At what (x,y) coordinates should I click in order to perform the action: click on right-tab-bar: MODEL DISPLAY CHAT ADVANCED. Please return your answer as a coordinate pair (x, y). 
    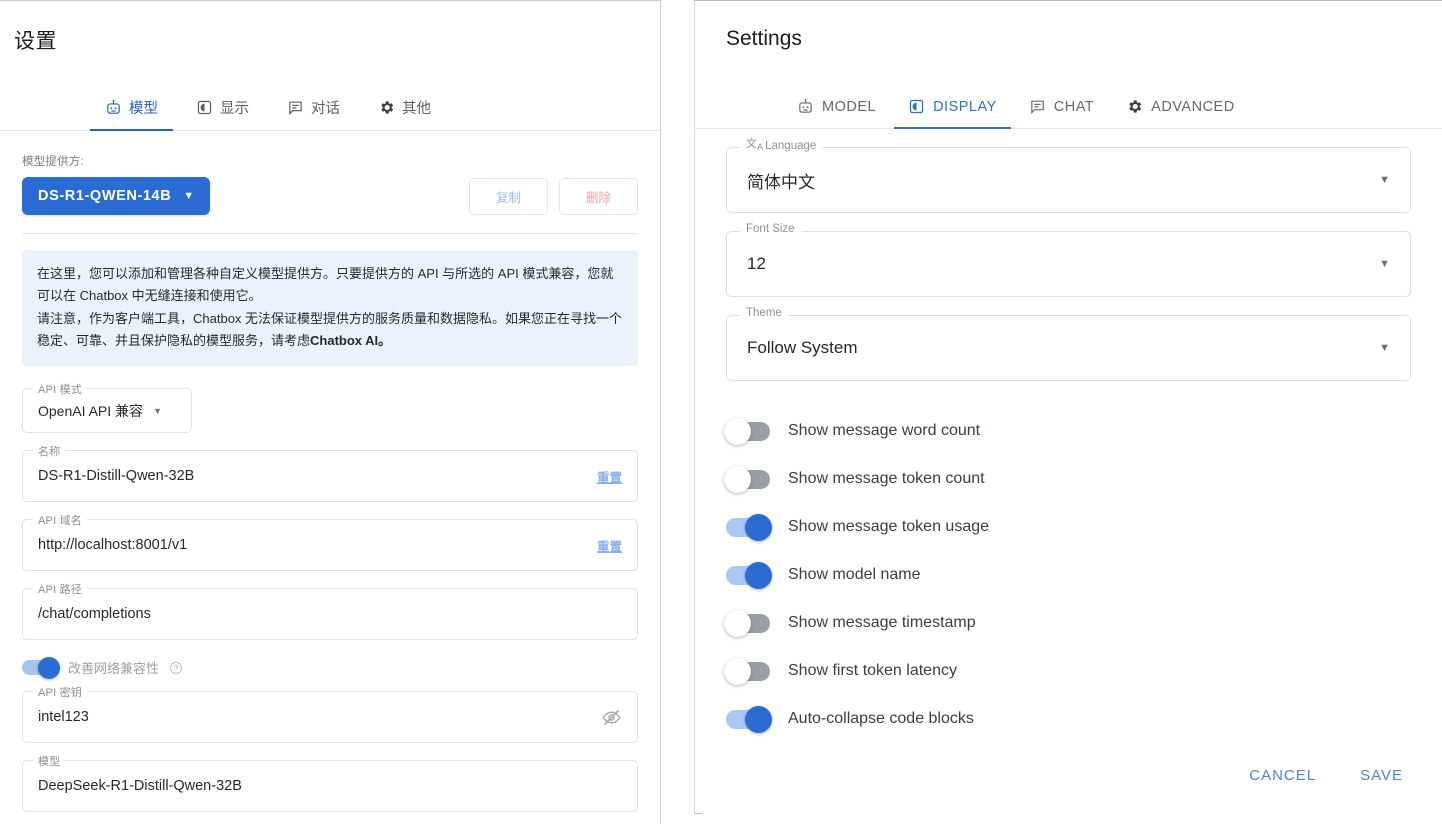
    Looking at the image, I should click on (1068, 105).